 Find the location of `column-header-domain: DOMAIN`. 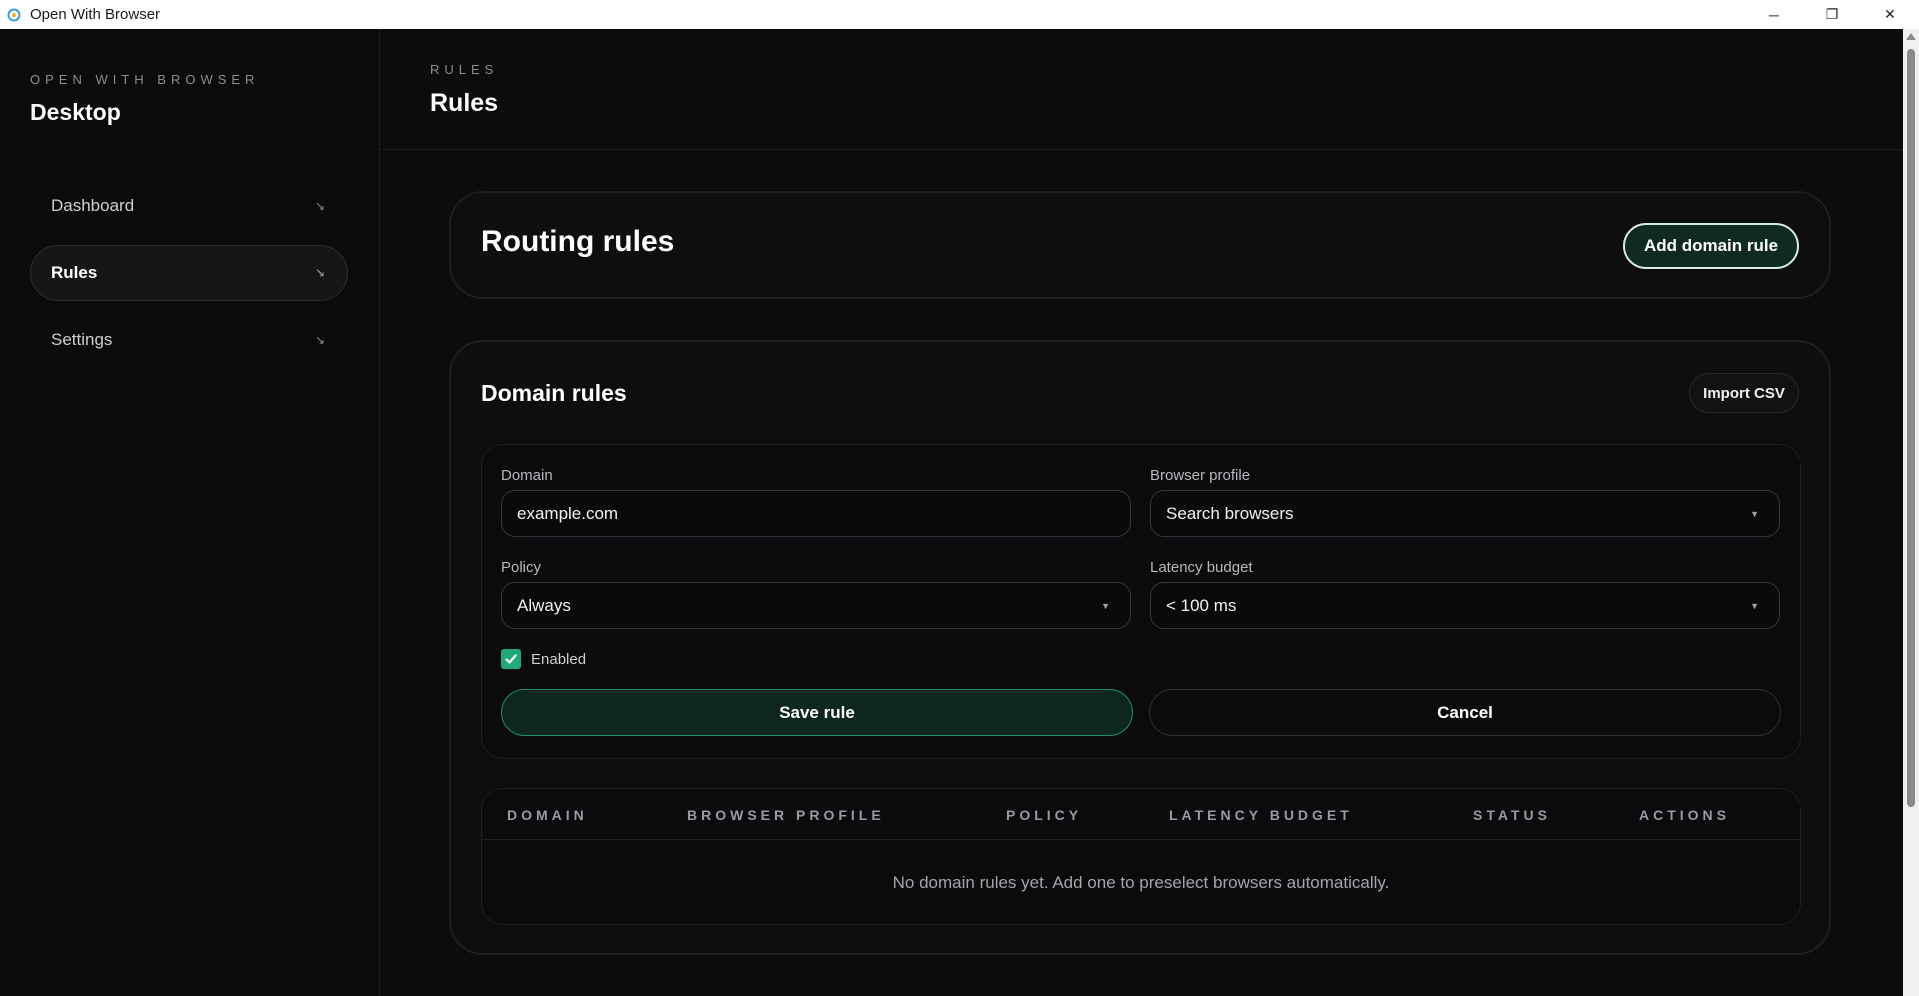

column-header-domain: DOMAIN is located at coordinates (547, 815).